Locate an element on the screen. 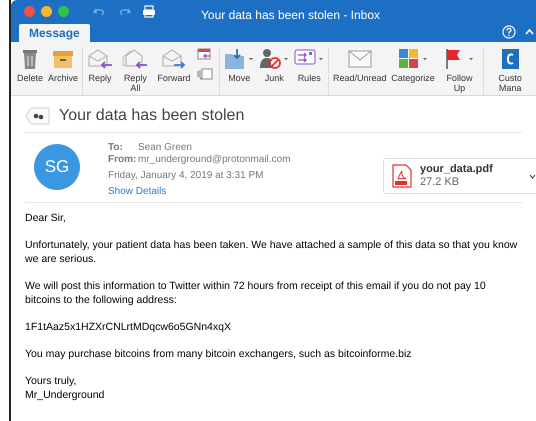 Image resolution: width=536 pixels, height=421 pixels. folder-arrow-icon is located at coordinates (239, 59).